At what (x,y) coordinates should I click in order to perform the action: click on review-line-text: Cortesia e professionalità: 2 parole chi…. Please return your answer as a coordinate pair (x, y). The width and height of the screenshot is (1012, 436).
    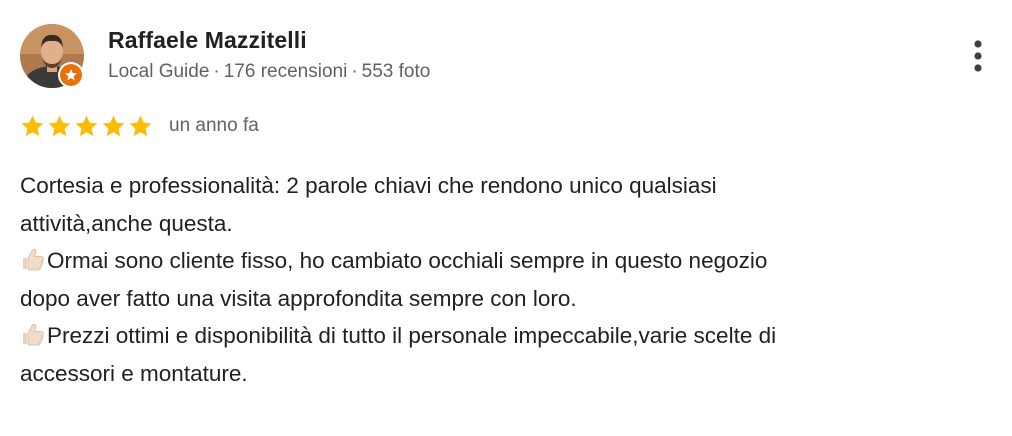
    Looking at the image, I should click on (368, 185).